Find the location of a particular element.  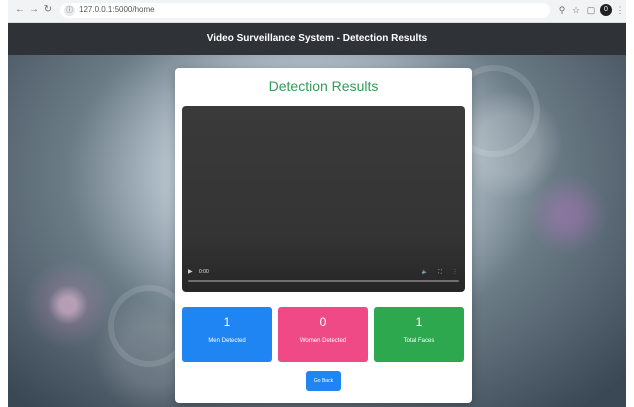

fullscreen-icon: ⛶ is located at coordinates (440, 272).